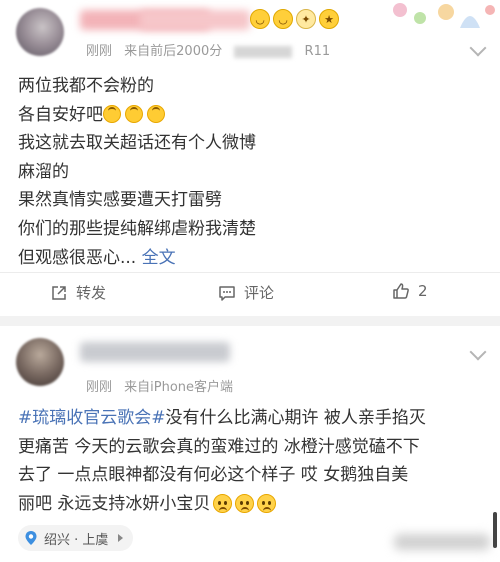 The height and width of the screenshot is (562, 500). I want to click on comment-label: 评论, so click(259, 293).